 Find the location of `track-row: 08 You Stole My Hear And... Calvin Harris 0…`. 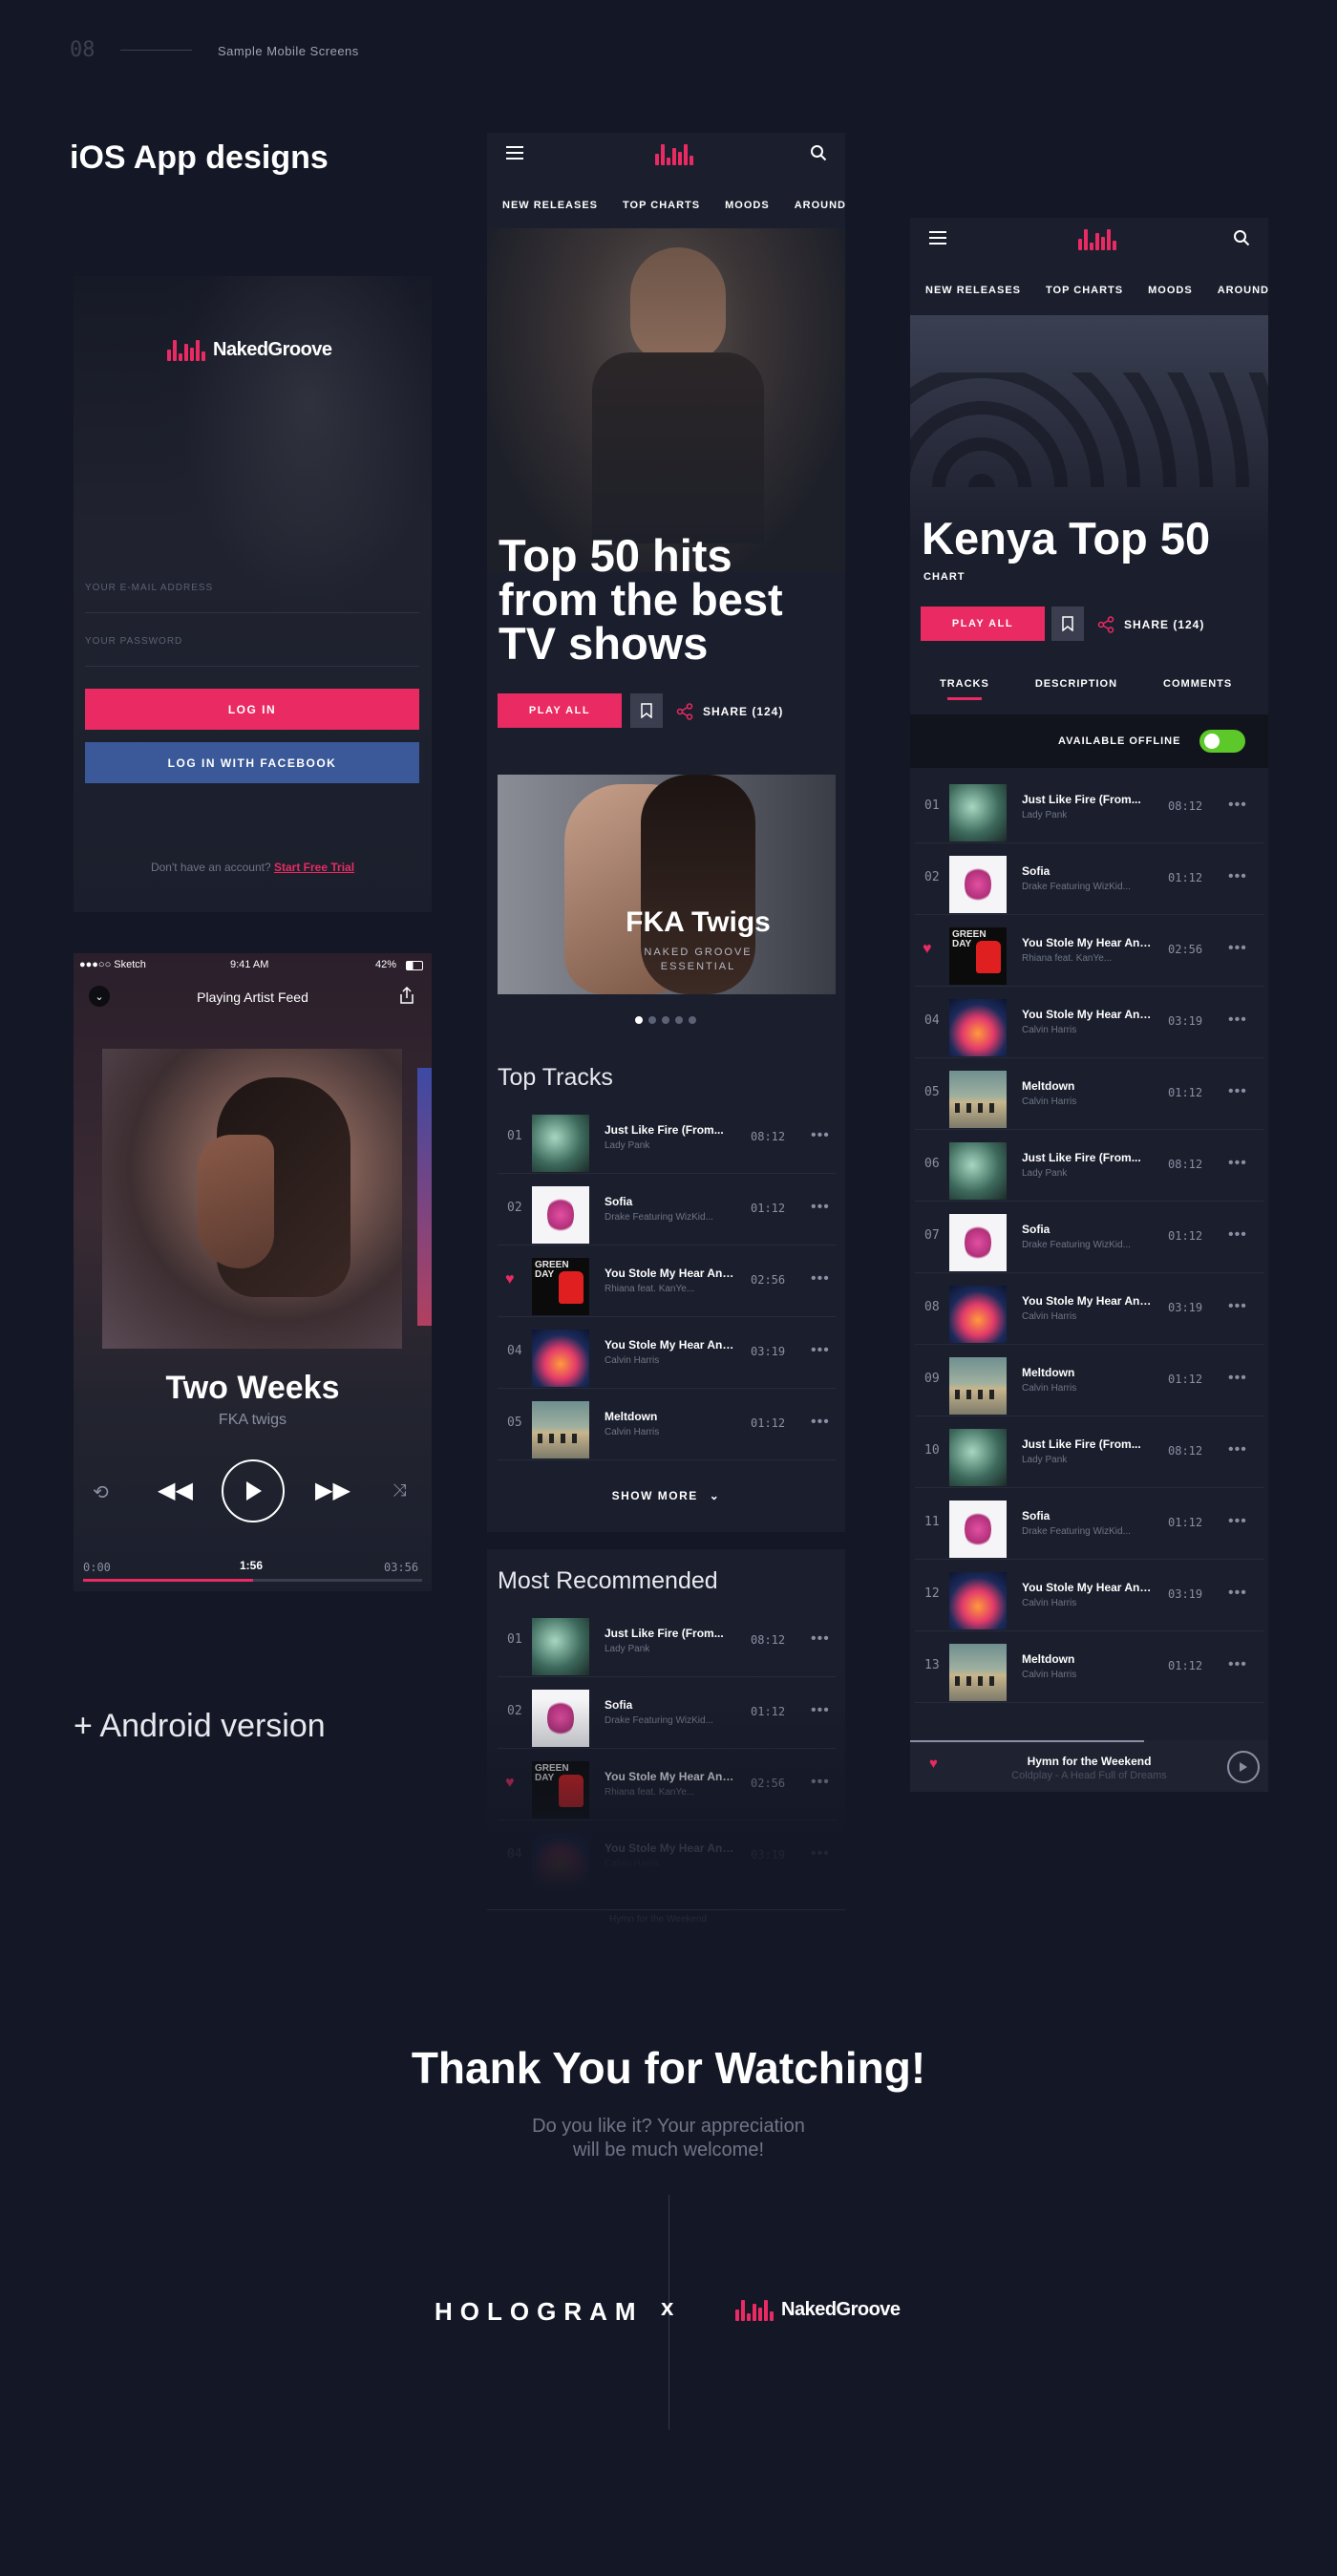

track-row: 08 You Stole My Hear And... Calvin Harris 0… is located at coordinates (1089, 1309).